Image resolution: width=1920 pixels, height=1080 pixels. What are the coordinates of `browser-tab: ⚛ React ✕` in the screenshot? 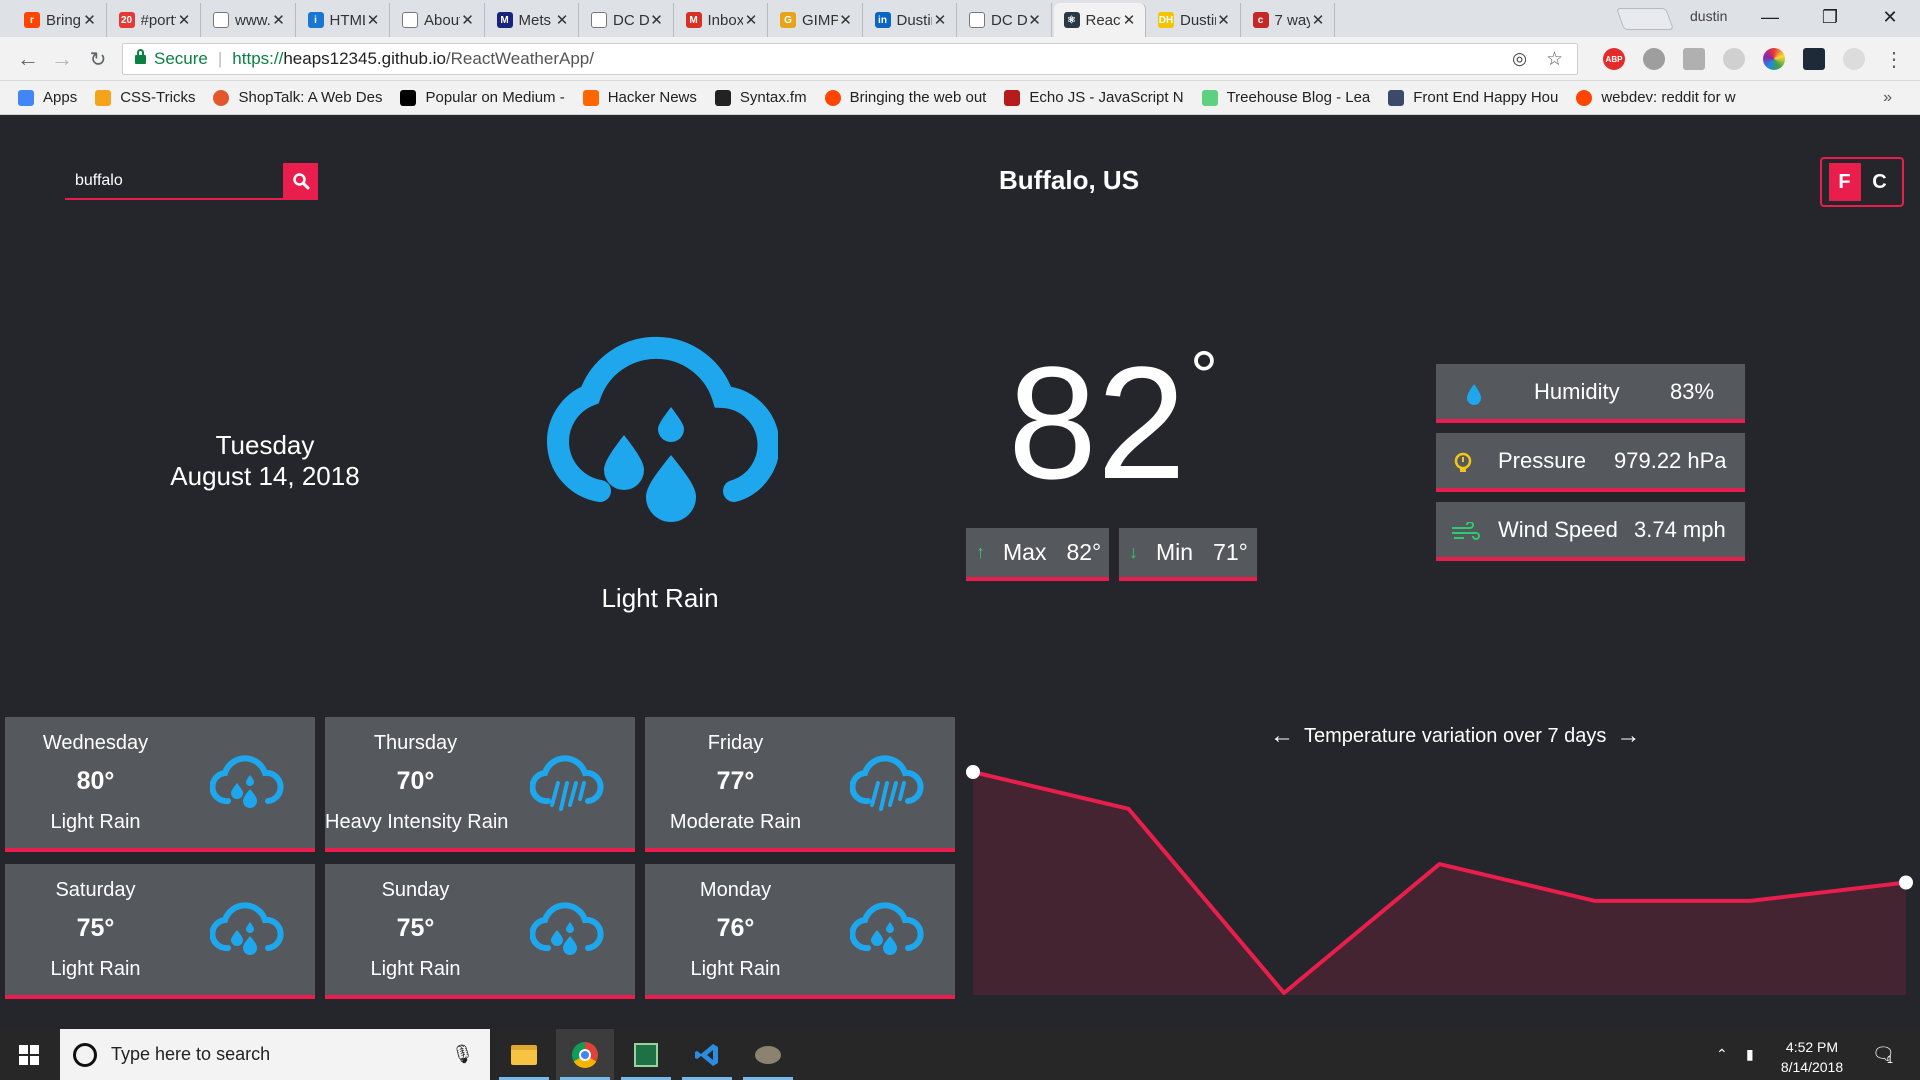 It's located at (1099, 20).